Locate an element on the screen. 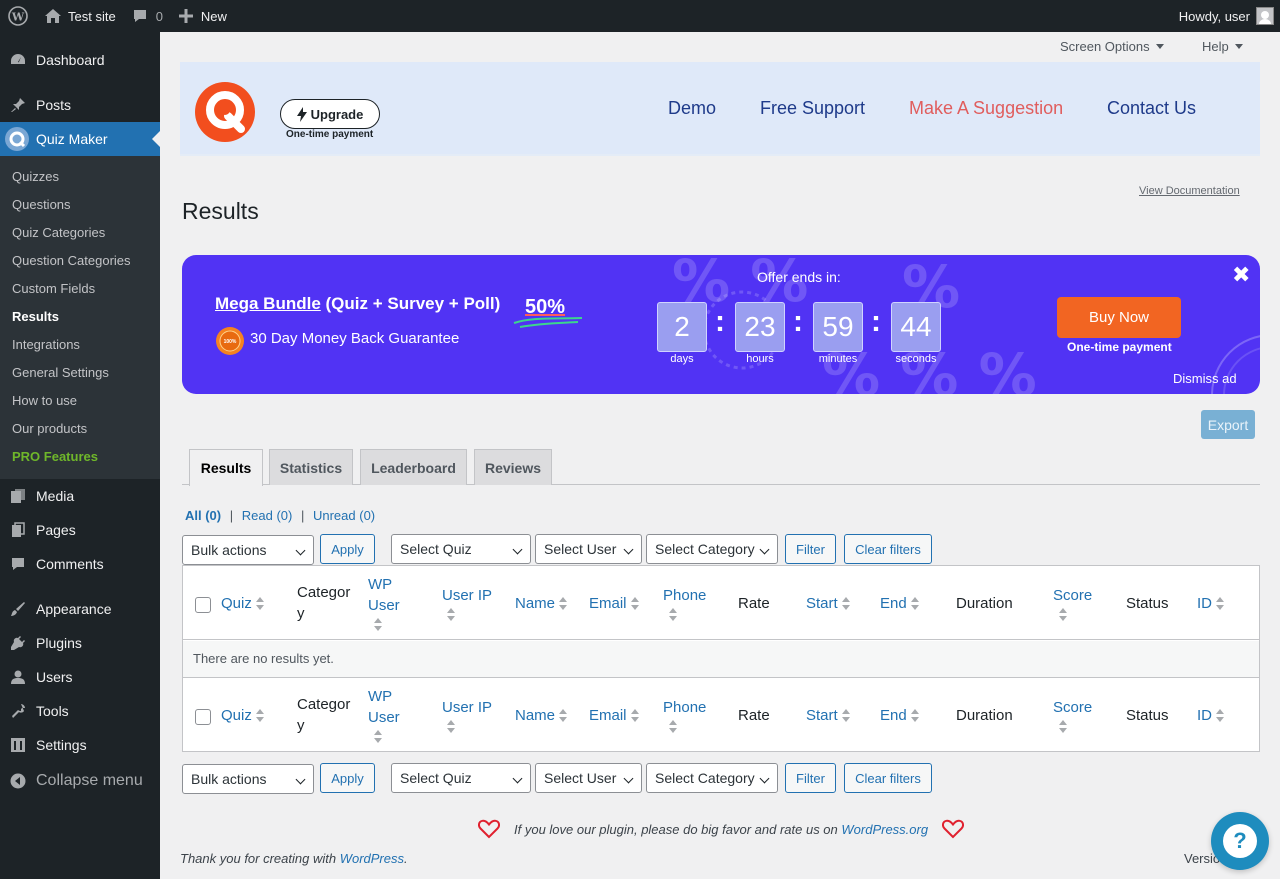  submenu-integrations: Integrations is located at coordinates (80, 345).